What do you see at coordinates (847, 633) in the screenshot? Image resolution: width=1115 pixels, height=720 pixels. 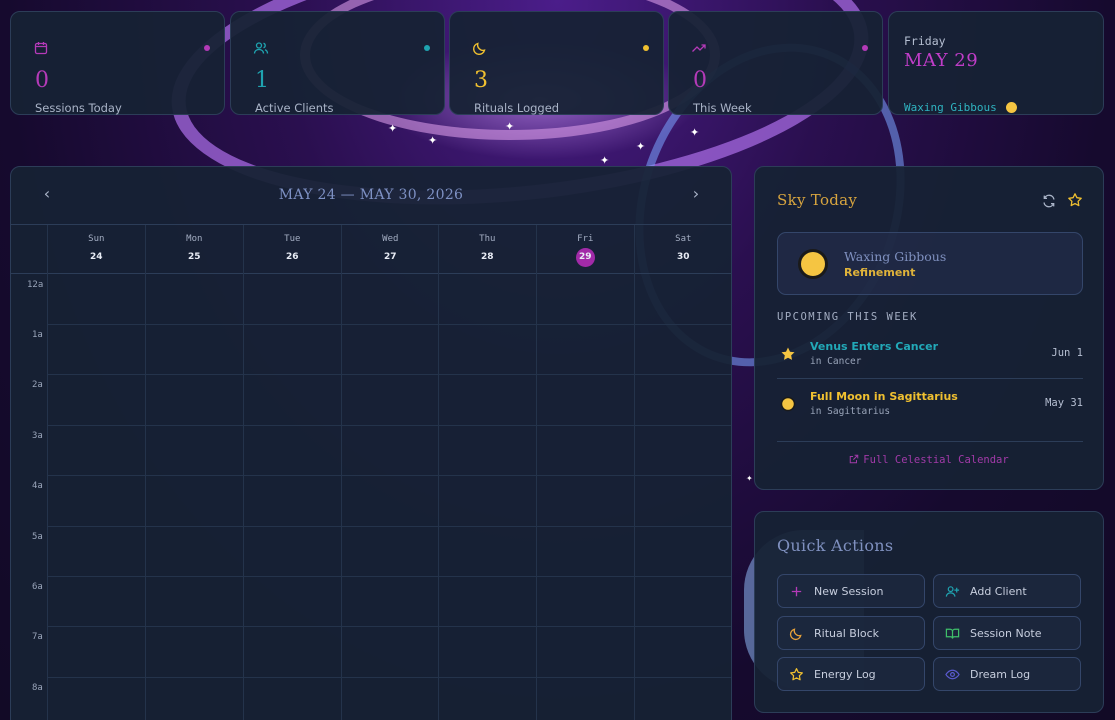 I see `button-label: Ritual Block` at bounding box center [847, 633].